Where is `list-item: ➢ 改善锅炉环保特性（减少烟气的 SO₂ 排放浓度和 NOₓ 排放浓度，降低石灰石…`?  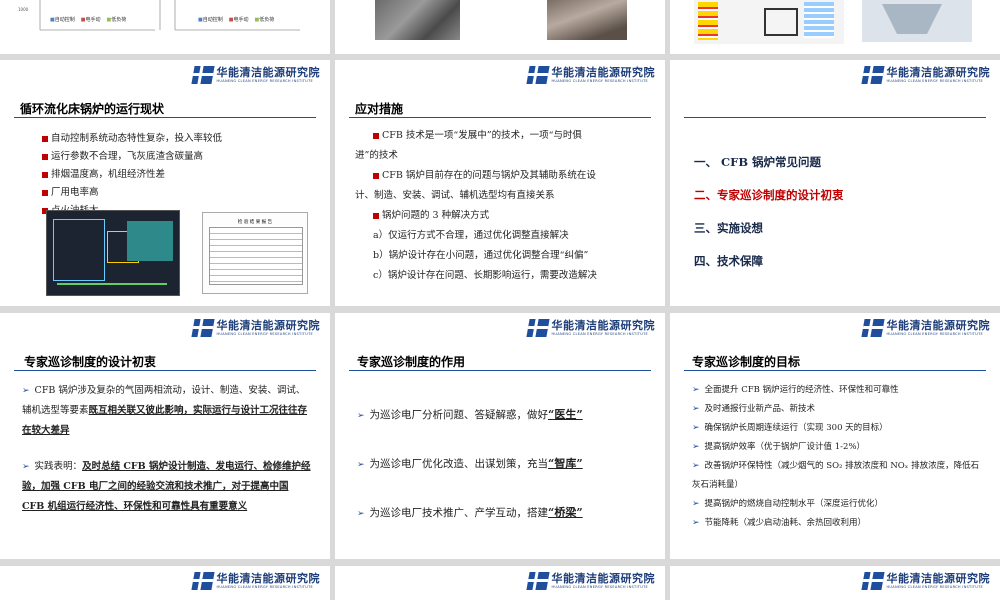 list-item: ➢ 改善锅炉环保特性（减少烟气的 SO₂ 排放浓度和 NOₓ 排放浓度，降低石灰石… is located at coordinates (836, 475).